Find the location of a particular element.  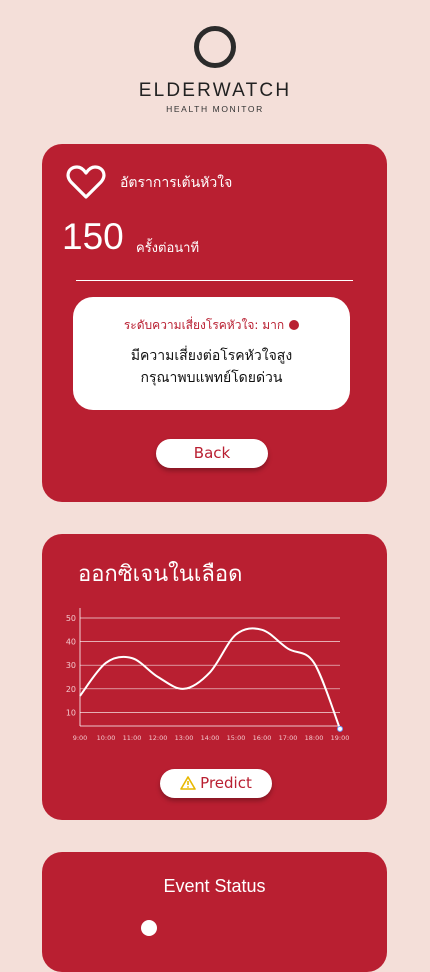

brand-tagline: HEALTH MONITOR is located at coordinates (215, 109).